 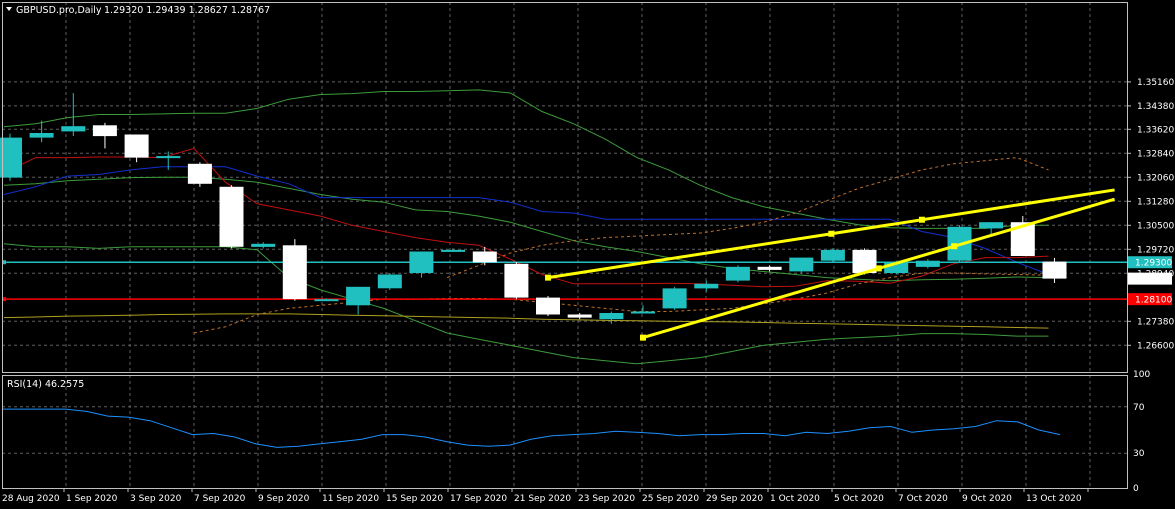 What do you see at coordinates (187, 10) in the screenshot?
I see `ohlc-readout: 1.29320 1.29439 1.28627 1.28767` at bounding box center [187, 10].